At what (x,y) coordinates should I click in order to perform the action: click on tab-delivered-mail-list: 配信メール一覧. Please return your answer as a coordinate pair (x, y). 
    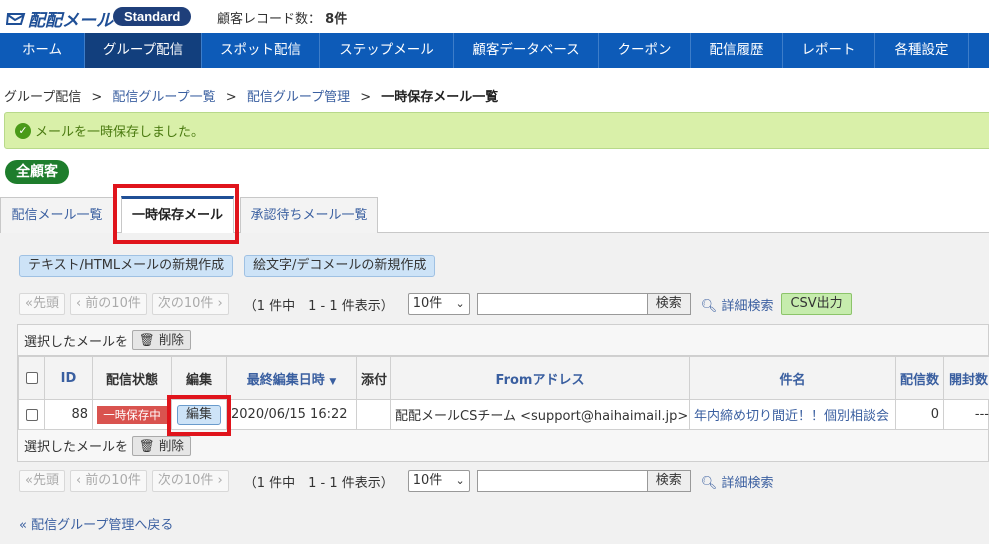
    Looking at the image, I should click on (57, 215).